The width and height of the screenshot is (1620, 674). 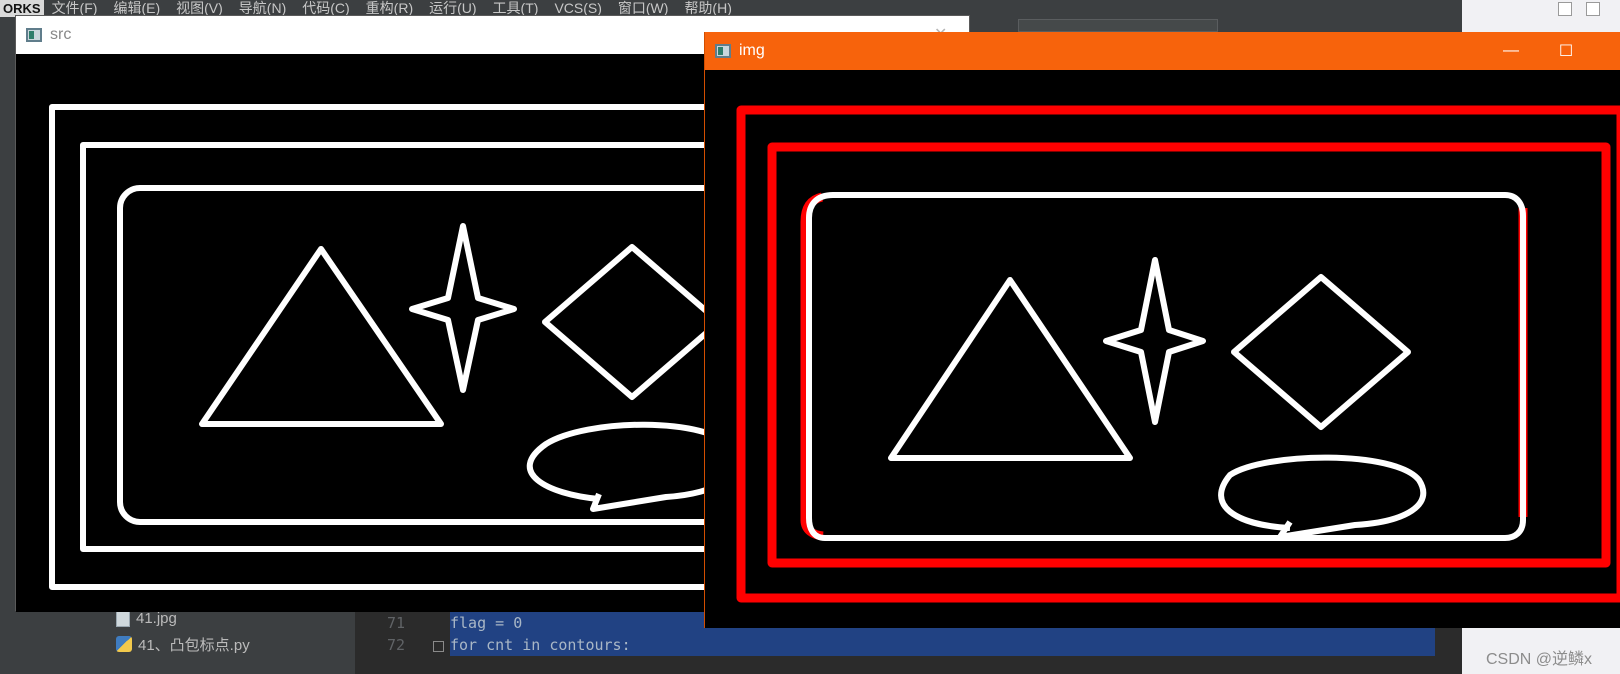 What do you see at coordinates (1118, 25) in the screenshot?
I see `run-config-selector` at bounding box center [1118, 25].